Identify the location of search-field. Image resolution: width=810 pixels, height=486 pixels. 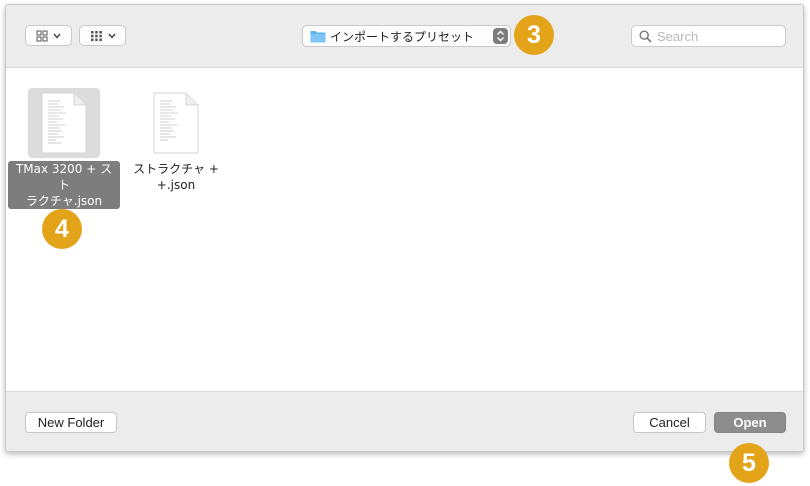
(708, 36).